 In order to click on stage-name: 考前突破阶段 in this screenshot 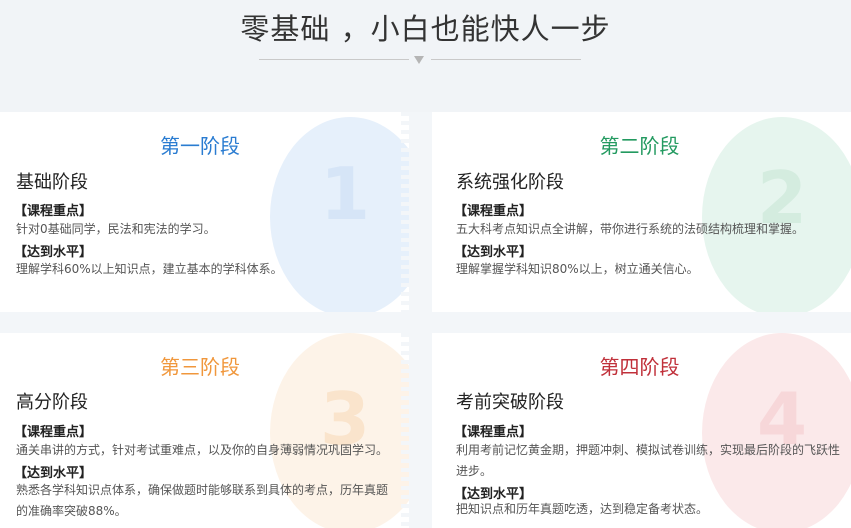, I will do `click(510, 402)`.